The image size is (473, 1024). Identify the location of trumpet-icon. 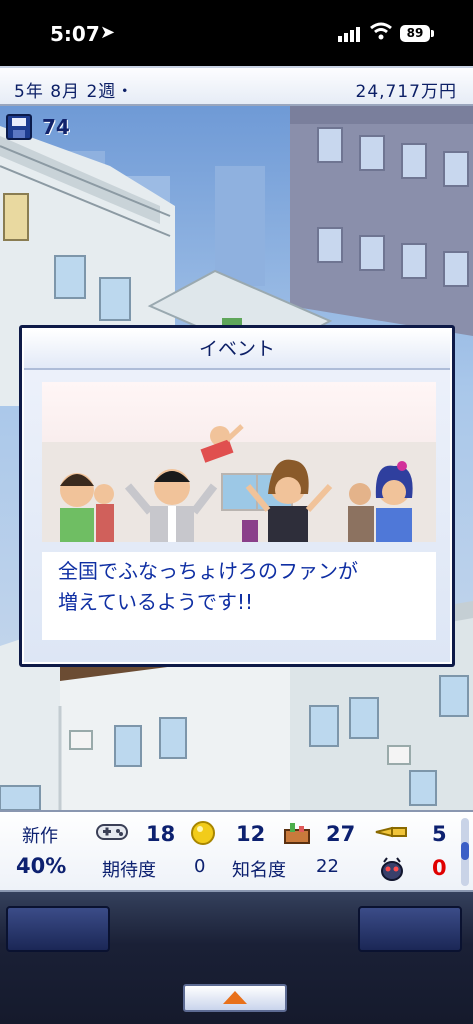
(391, 834).